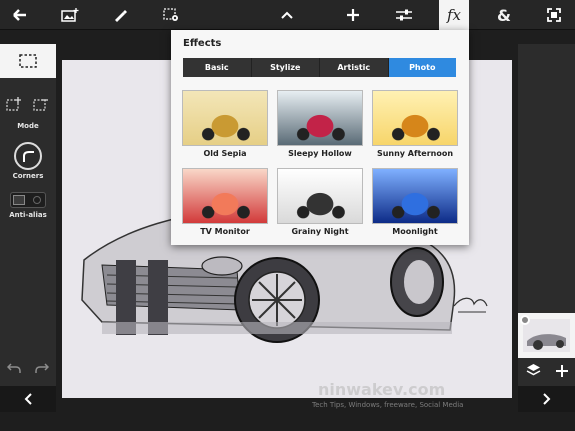 Image resolution: width=575 pixels, height=431 pixels. I want to click on fit-screen-icon, so click(554, 15).